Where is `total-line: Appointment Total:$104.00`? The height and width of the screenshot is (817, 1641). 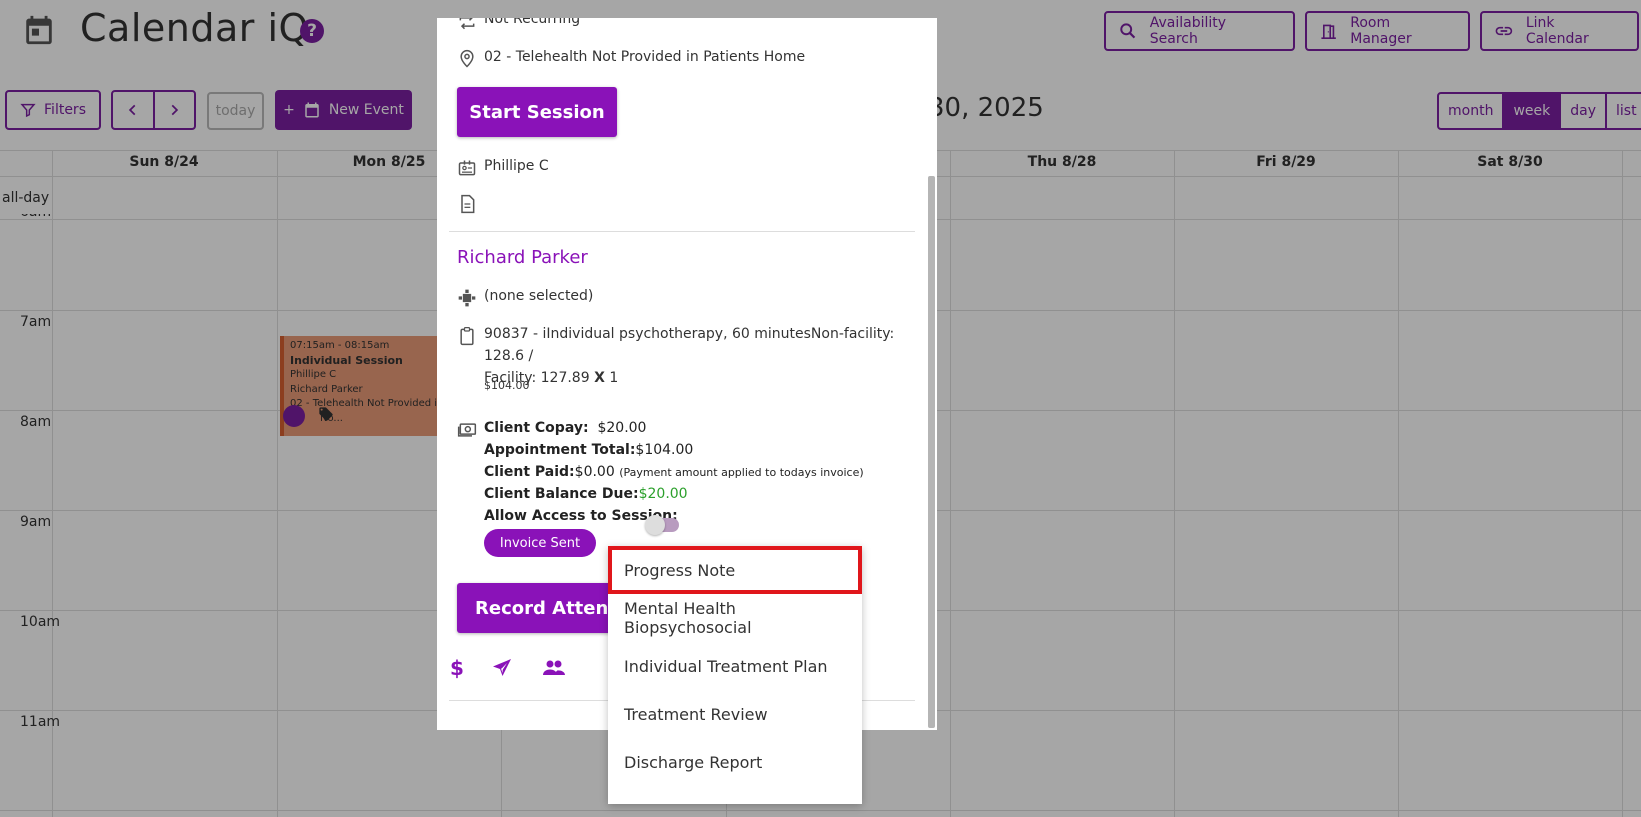
total-line: Appointment Total:$104.00 is located at coordinates (589, 450).